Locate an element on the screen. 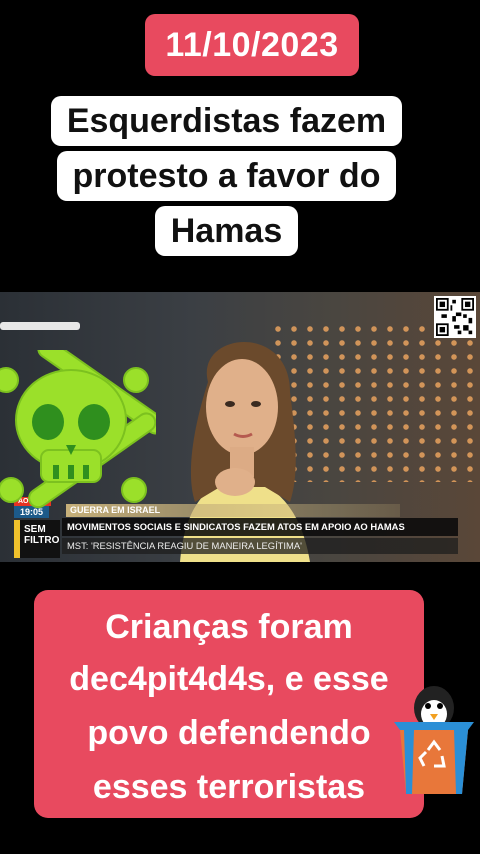 This screenshot has width=480, height=854. qr-code-icon is located at coordinates (455, 317).